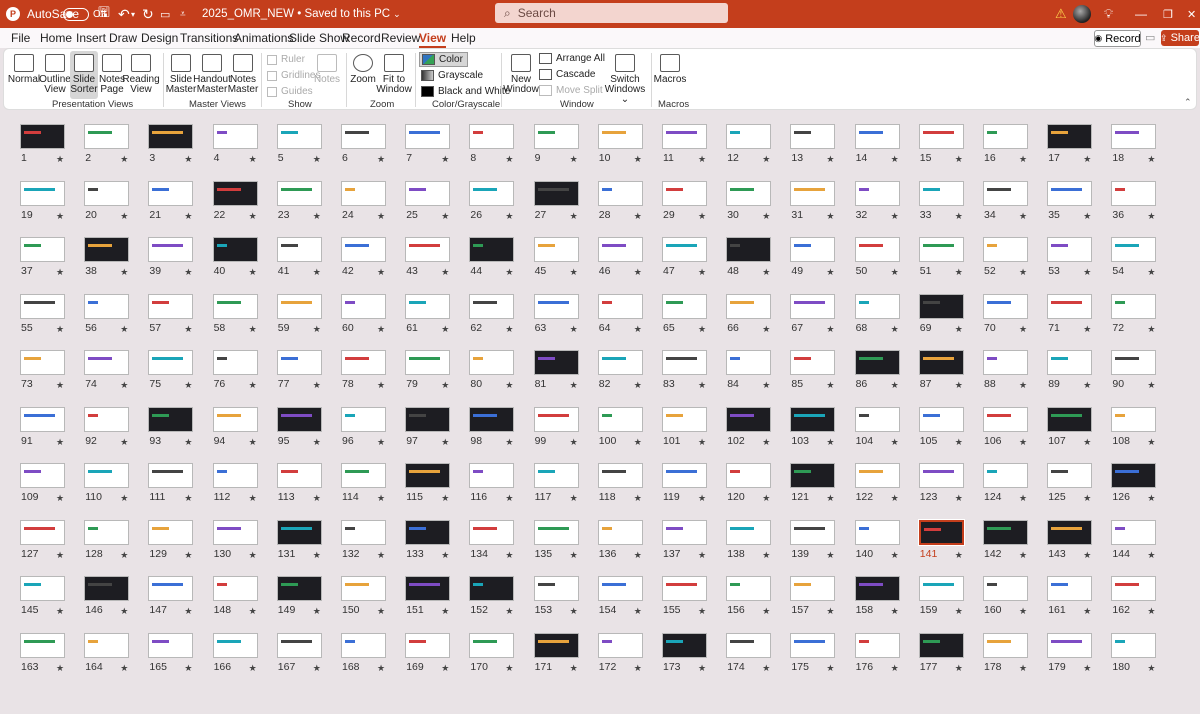 The width and height of the screenshot is (1200, 714). Describe the element at coordinates (209, 38) in the screenshot. I see `tab-transitions: Transitions` at that location.